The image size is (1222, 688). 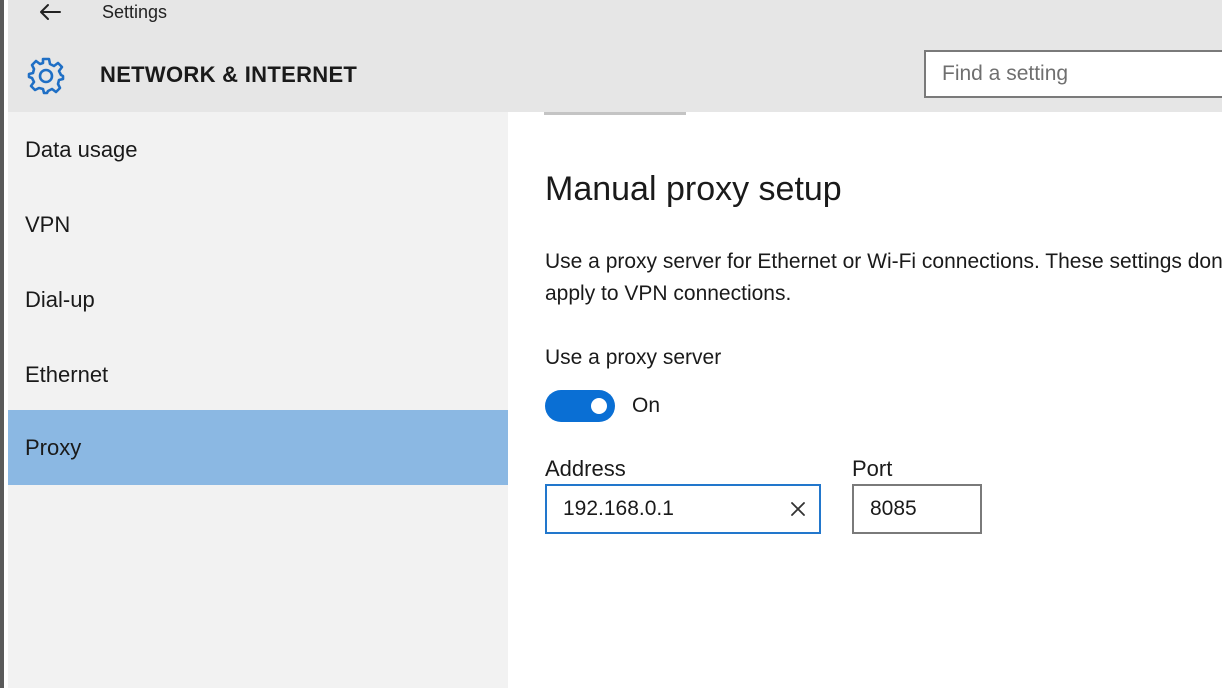 What do you see at coordinates (258, 149) in the screenshot?
I see `sidebar-item-data-usage: Data usage` at bounding box center [258, 149].